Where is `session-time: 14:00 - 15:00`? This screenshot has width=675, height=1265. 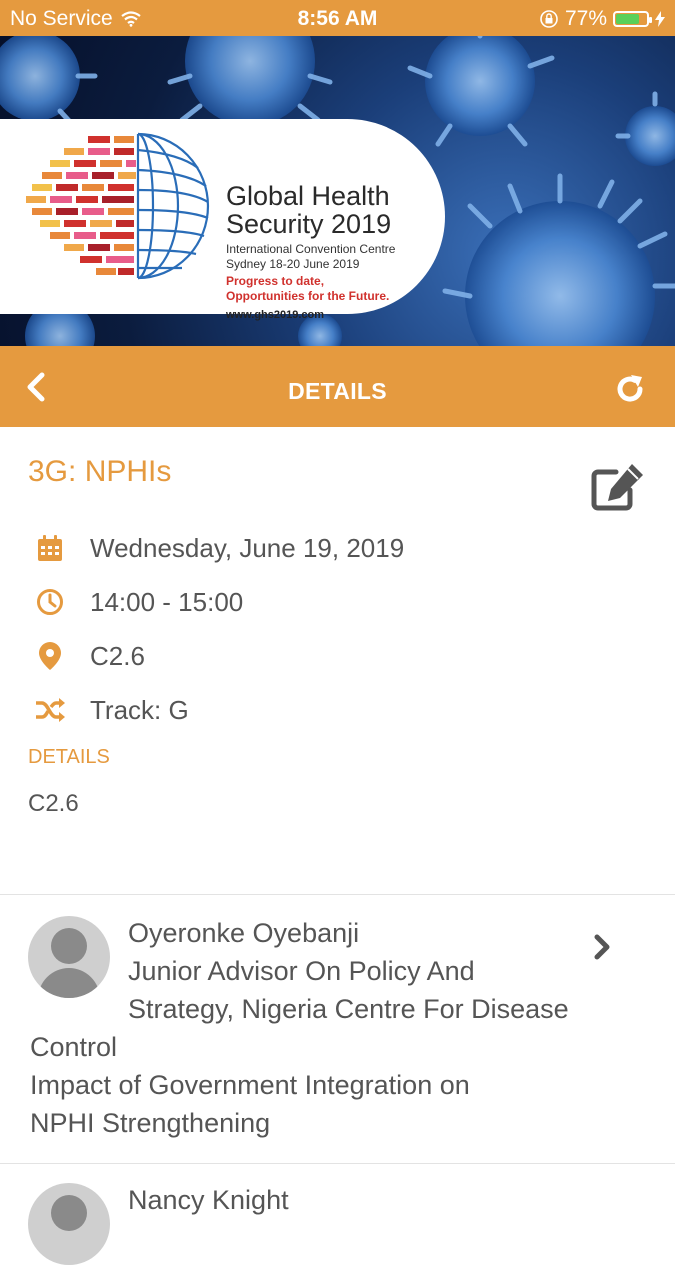 session-time: 14:00 - 15:00 is located at coordinates (167, 601).